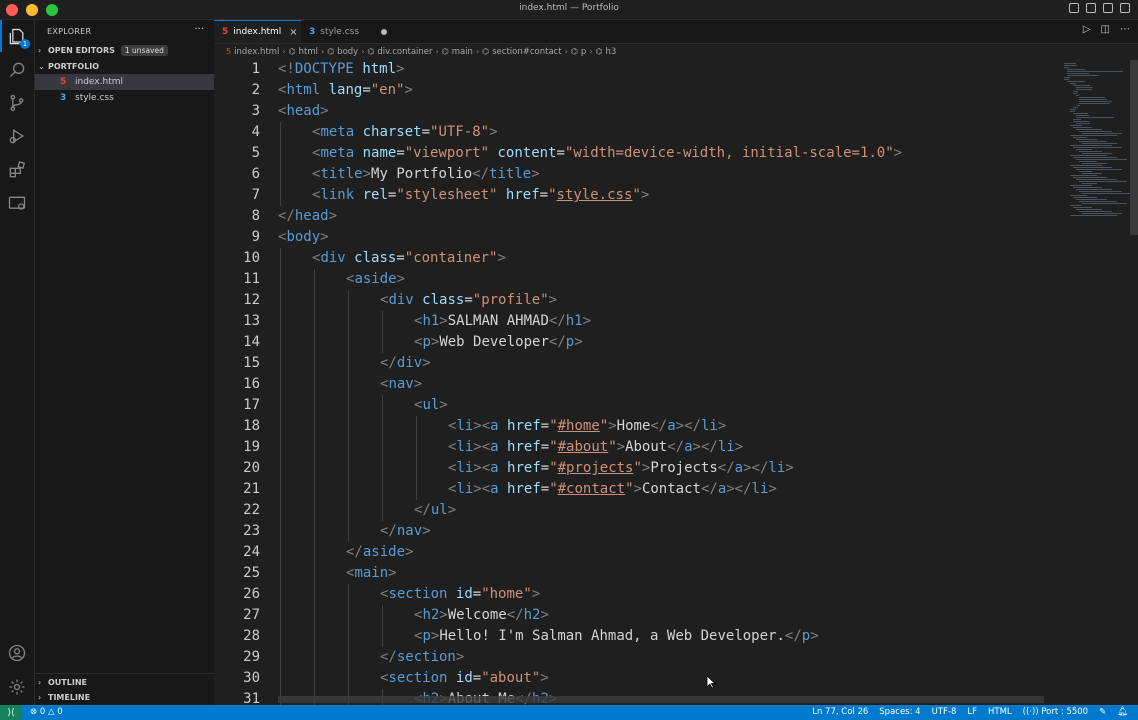 This screenshot has width=1138, height=720. I want to click on portfolio-folder: ⌄ PORTFOLIO, so click(124, 66).